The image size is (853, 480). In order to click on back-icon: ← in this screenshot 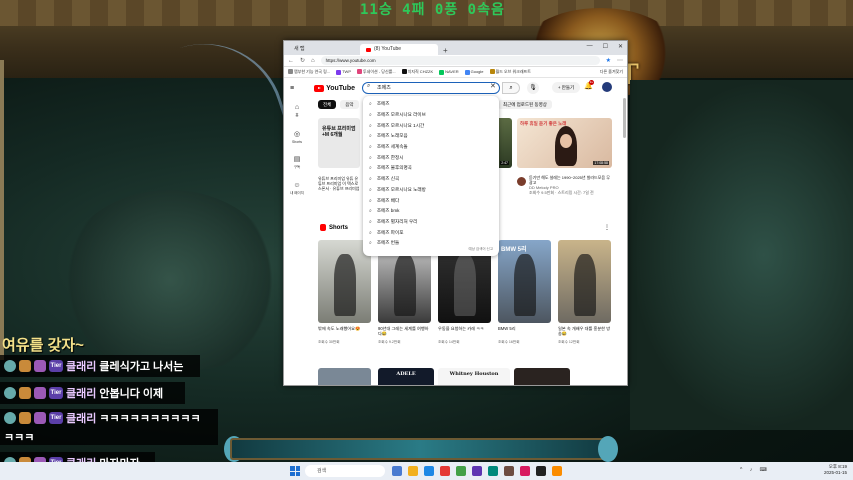, I will do `click(291, 61)`.